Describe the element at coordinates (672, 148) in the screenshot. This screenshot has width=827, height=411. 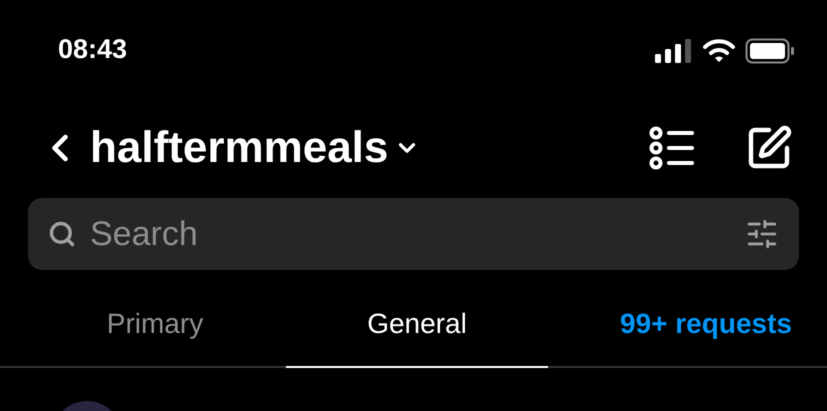
I see `list-icon` at that location.